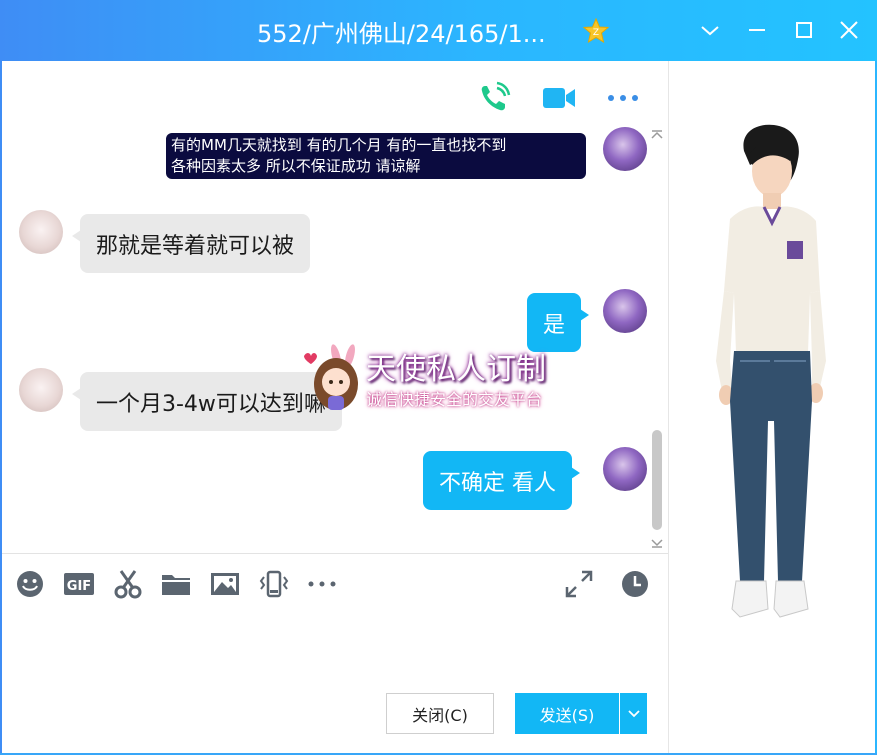 This screenshot has width=877, height=755. What do you see at coordinates (804, 30) in the screenshot?
I see `maximize-icon` at bounding box center [804, 30].